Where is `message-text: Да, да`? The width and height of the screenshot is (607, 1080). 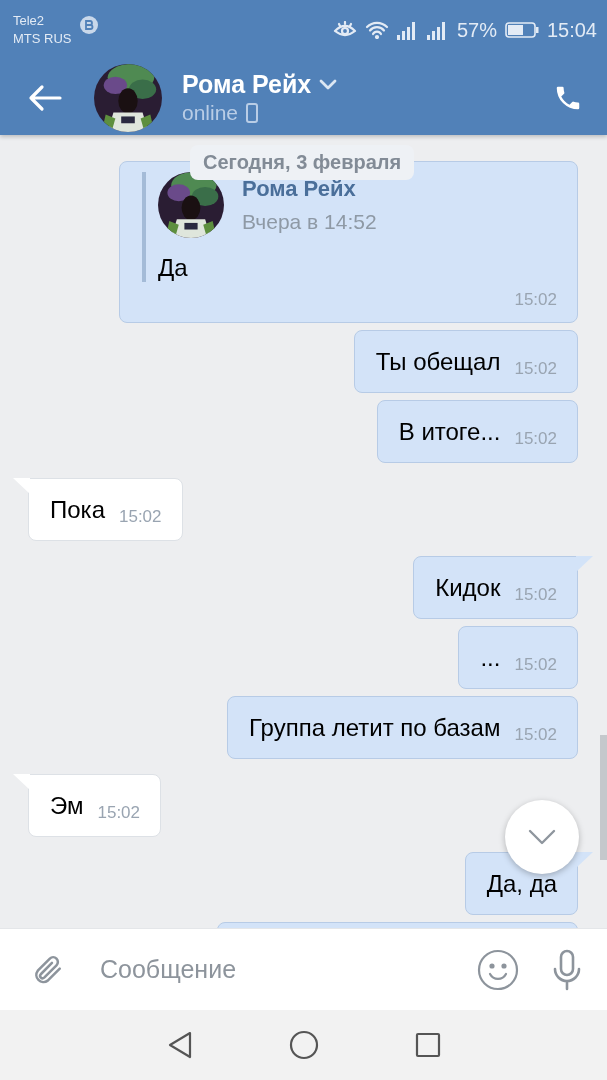
message-text: Да, да is located at coordinates (521, 883).